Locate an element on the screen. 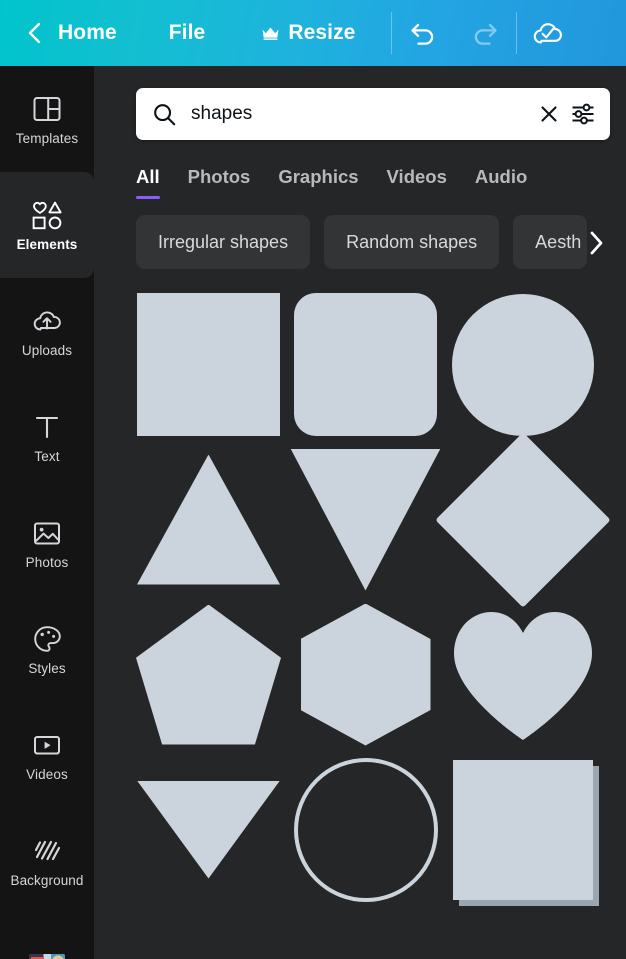 Image resolution: width=626 pixels, height=959 pixels. search-bar is located at coordinates (373, 114).